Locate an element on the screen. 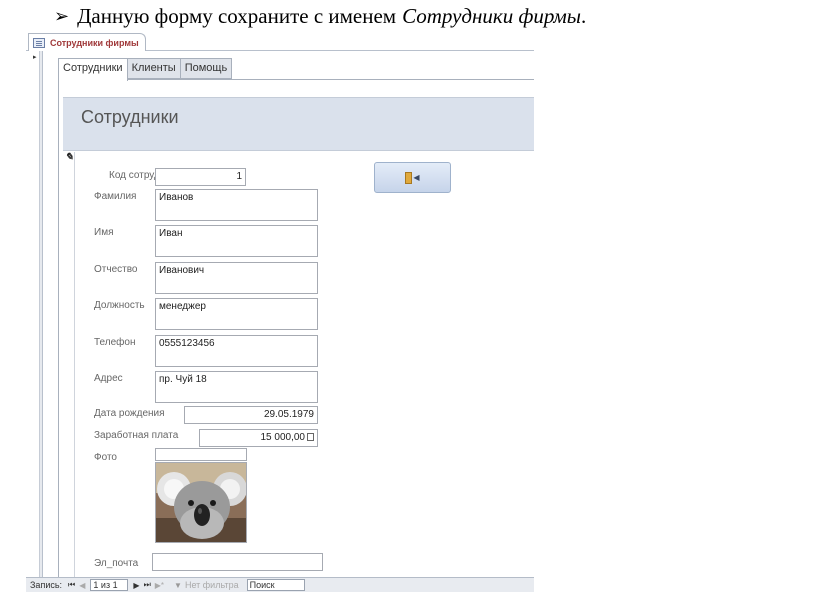 The height and width of the screenshot is (592, 816). detail-section-selector: ✎ is located at coordinates (69, 365).